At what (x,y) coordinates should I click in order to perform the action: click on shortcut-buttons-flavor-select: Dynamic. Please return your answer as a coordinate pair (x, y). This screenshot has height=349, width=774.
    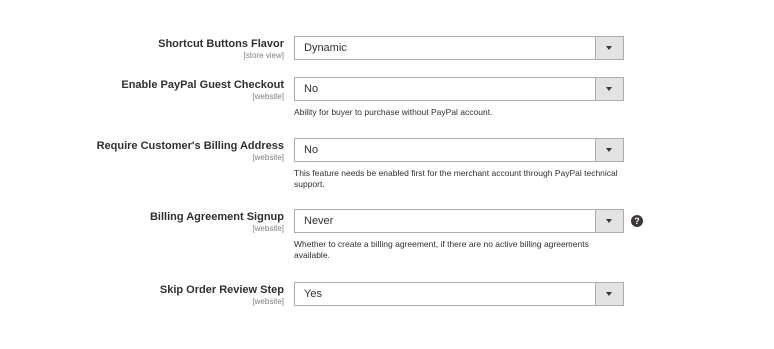
    Looking at the image, I should click on (459, 48).